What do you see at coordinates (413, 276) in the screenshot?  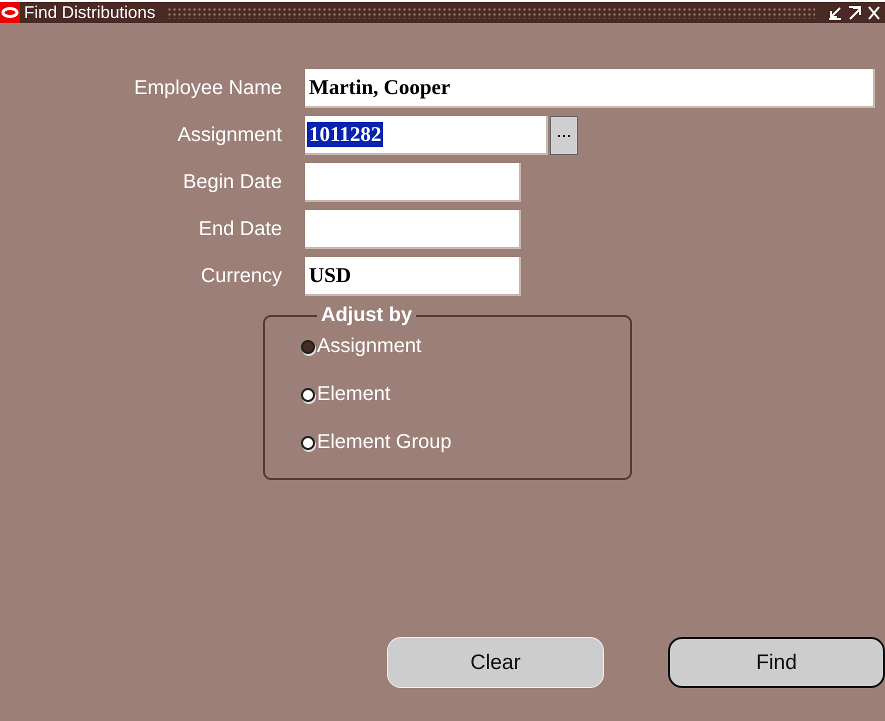 I see `text-field: USD` at bounding box center [413, 276].